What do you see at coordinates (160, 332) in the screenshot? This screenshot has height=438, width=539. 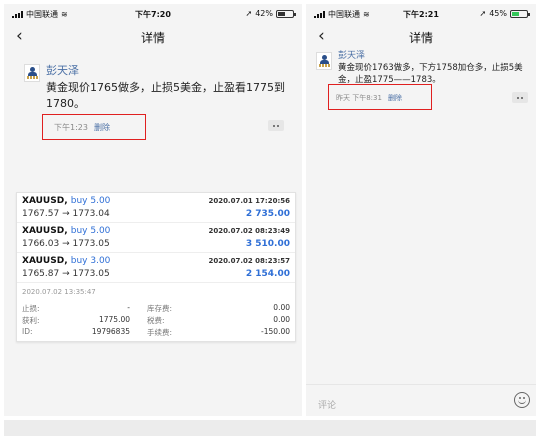 I see `detail-label: 手续费:` at bounding box center [160, 332].